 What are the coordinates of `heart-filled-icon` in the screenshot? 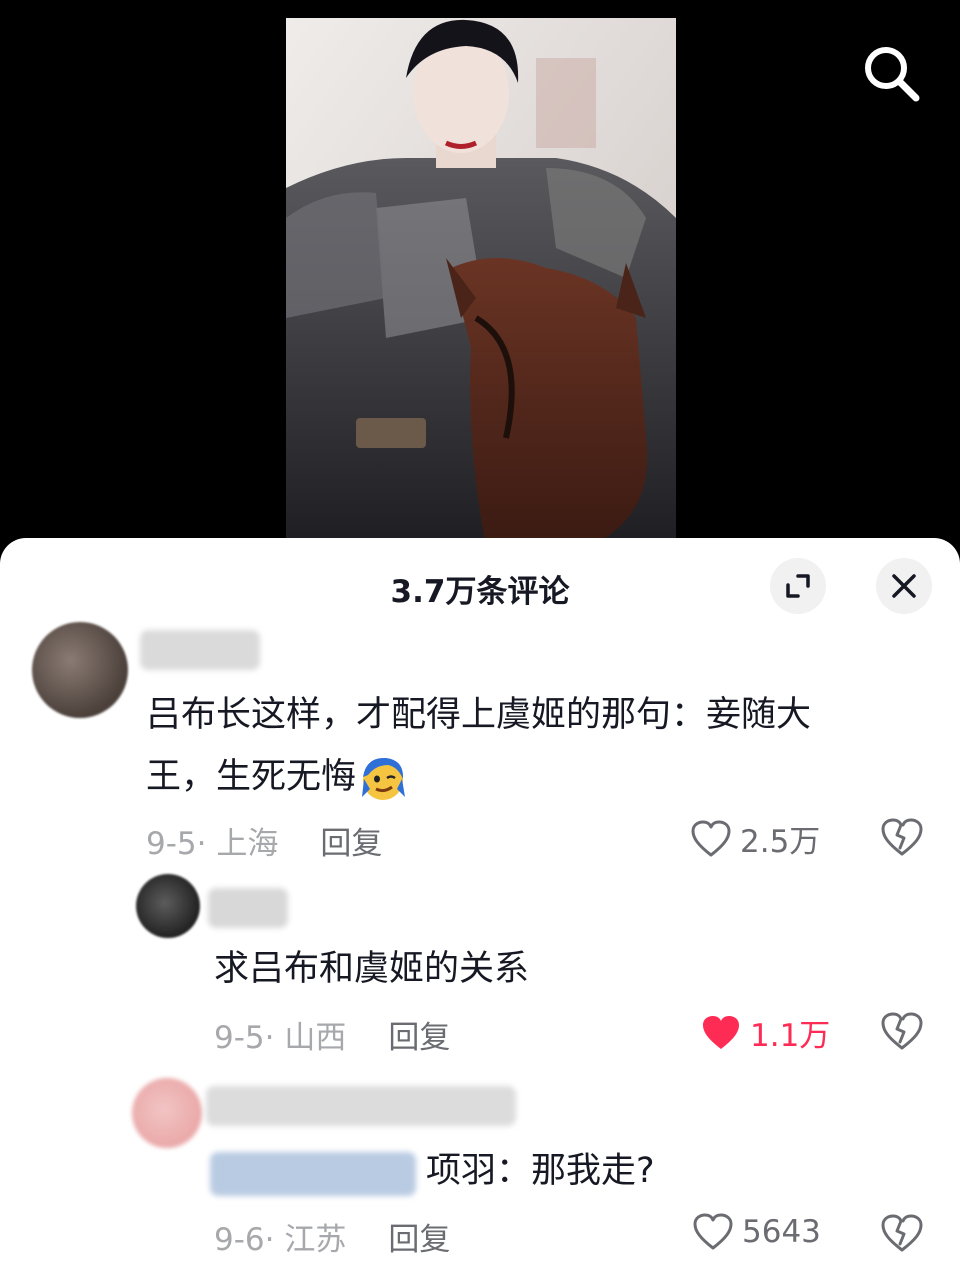 It's located at (721, 1032).